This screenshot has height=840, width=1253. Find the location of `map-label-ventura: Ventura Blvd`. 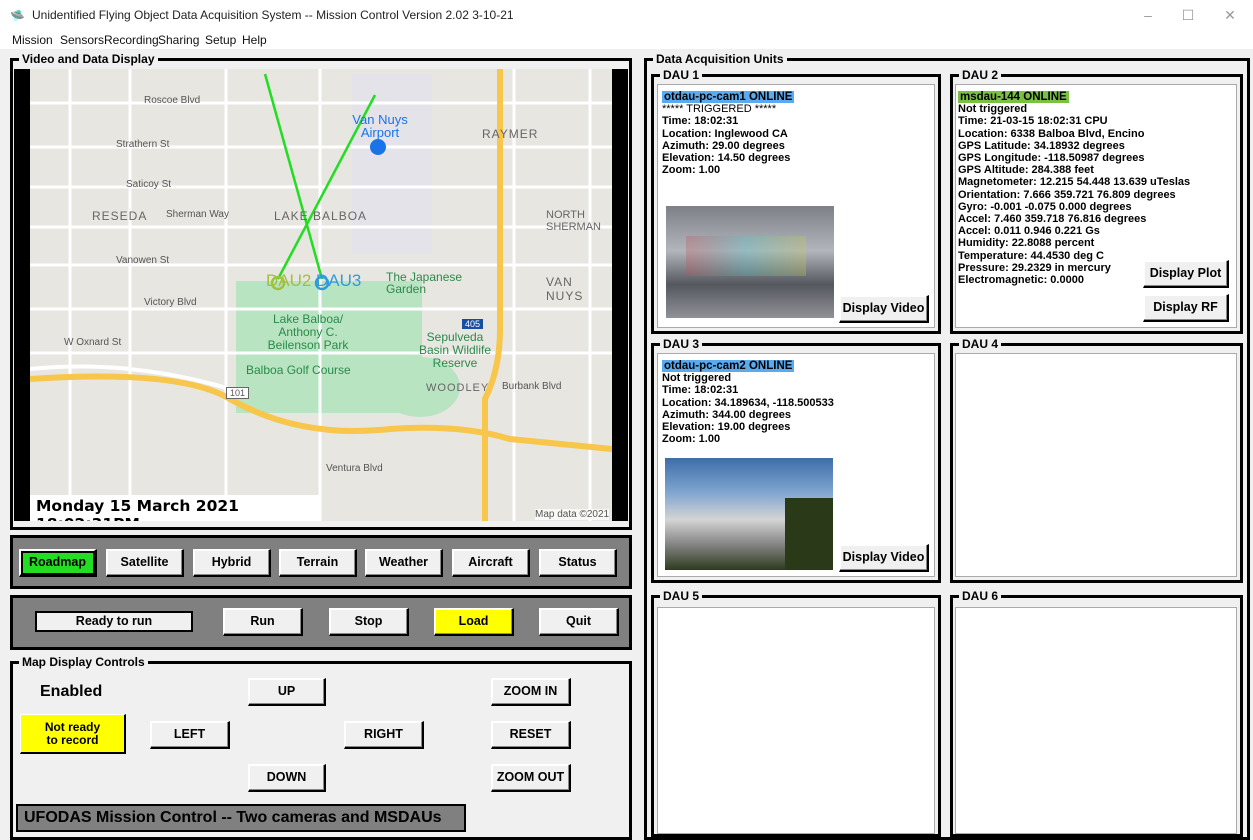

map-label-ventura: Ventura Blvd is located at coordinates (354, 468).